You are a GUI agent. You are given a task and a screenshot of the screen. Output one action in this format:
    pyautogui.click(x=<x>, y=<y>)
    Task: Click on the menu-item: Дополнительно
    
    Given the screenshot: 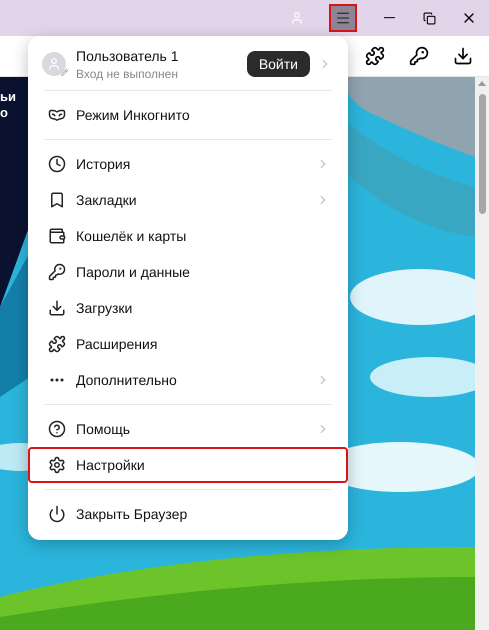 What is the action you would take?
    pyautogui.click(x=188, y=380)
    